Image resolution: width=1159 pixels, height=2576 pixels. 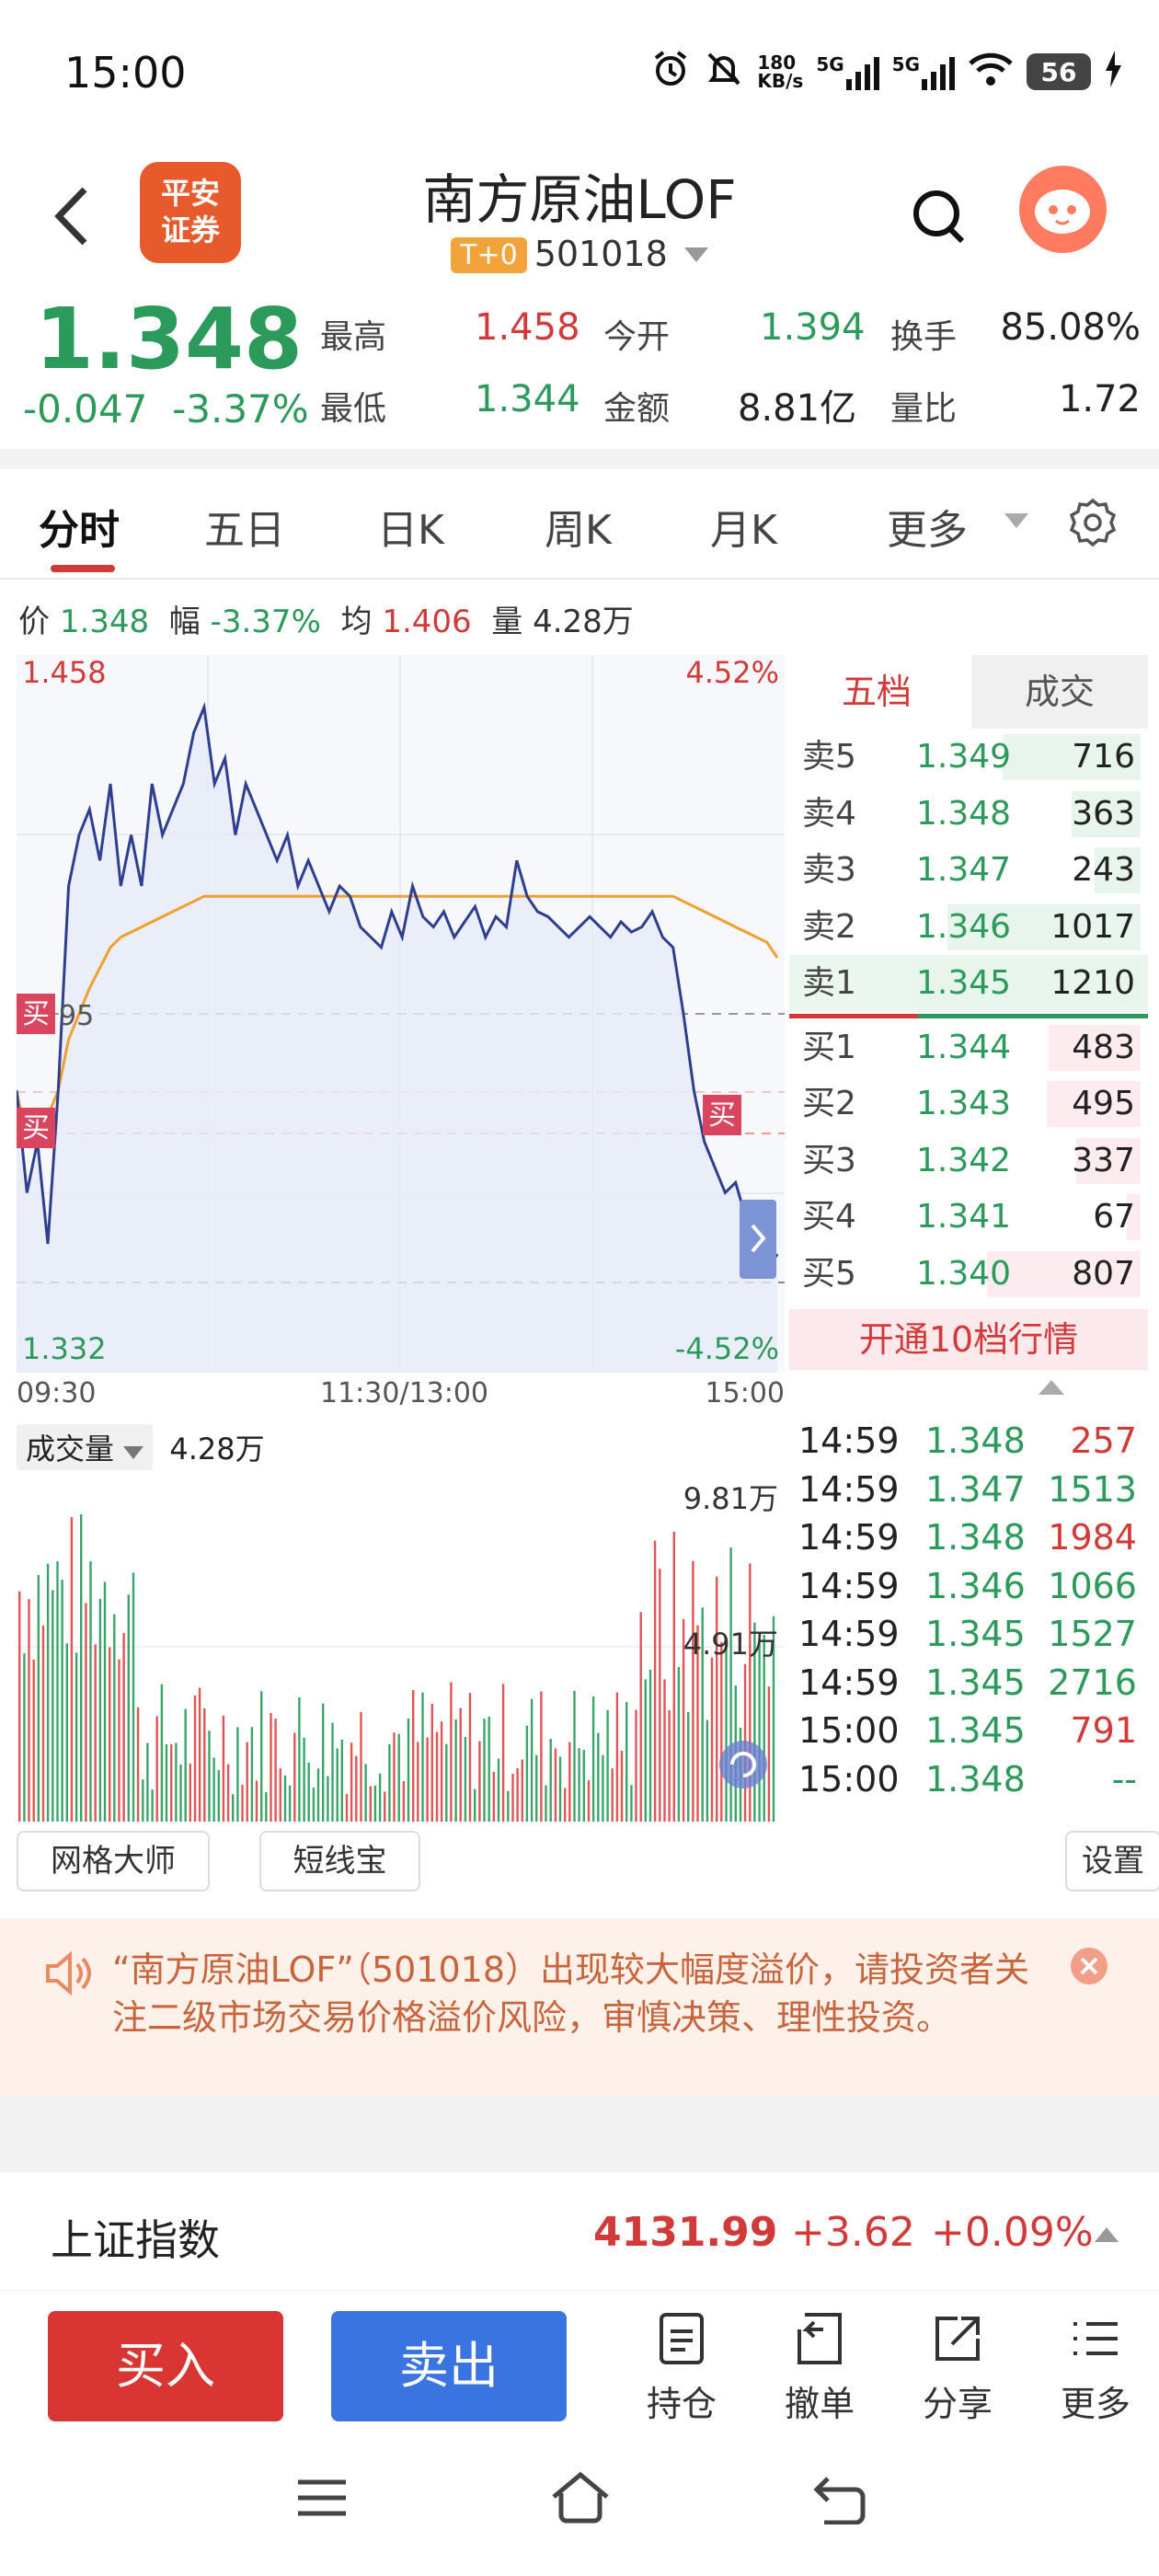 I want to click on volume-selector: 成交量, so click(x=85, y=1447).